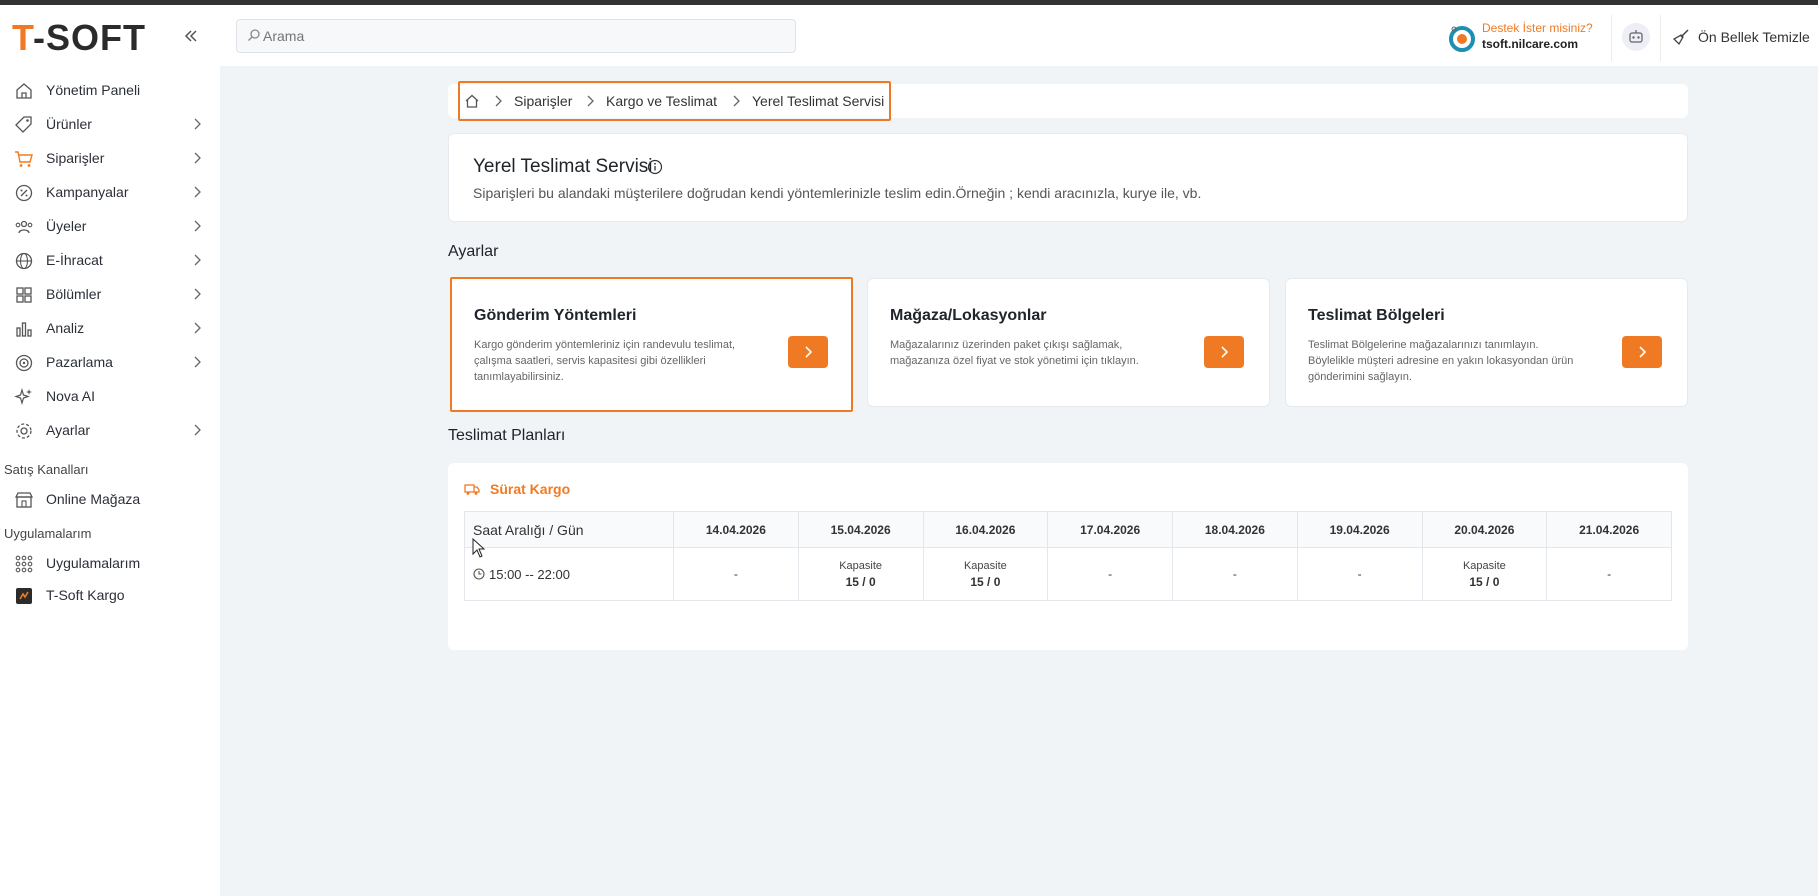 This screenshot has height=896, width=1818. Describe the element at coordinates (254, 35) in the screenshot. I see `search-icon` at that location.